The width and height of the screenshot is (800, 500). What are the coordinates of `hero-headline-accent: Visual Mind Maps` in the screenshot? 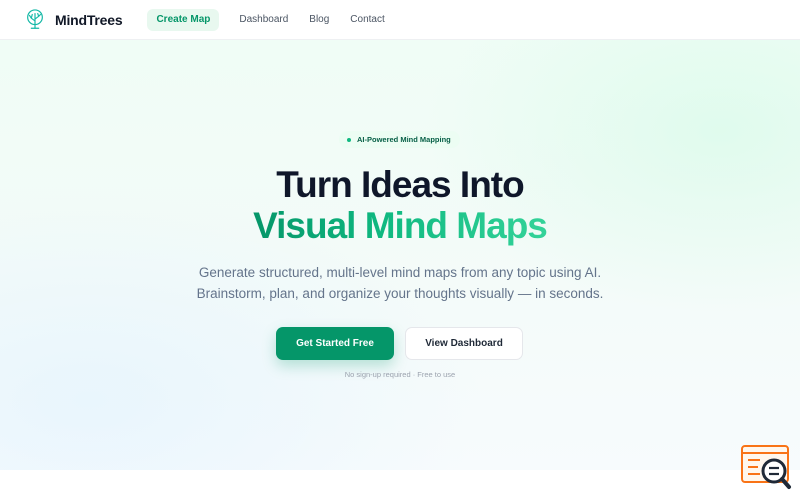 It's located at (400, 226).